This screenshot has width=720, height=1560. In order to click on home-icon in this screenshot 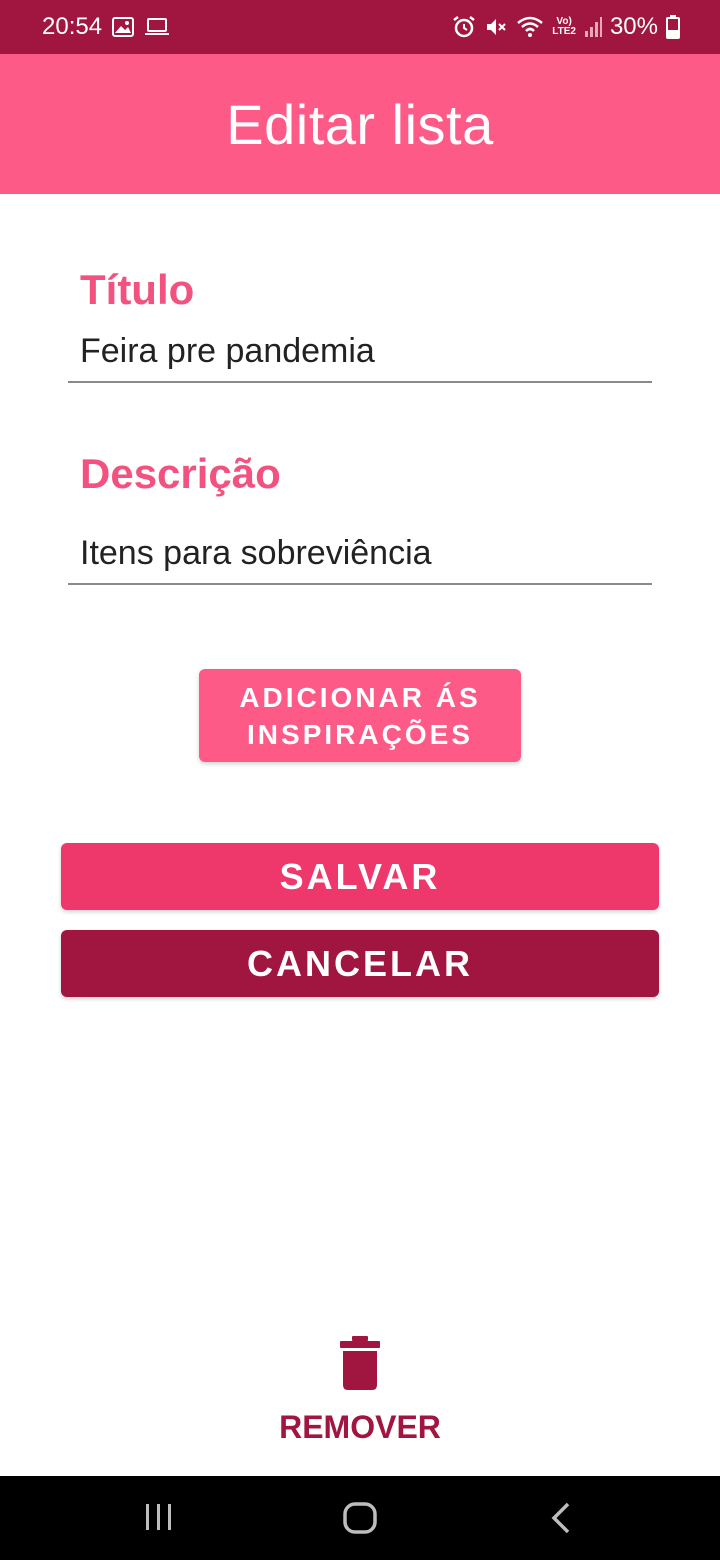, I will do `click(360, 1520)`.